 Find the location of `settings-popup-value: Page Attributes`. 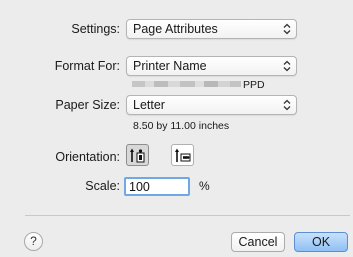

settings-popup-value: Page Attributes is located at coordinates (175, 29).